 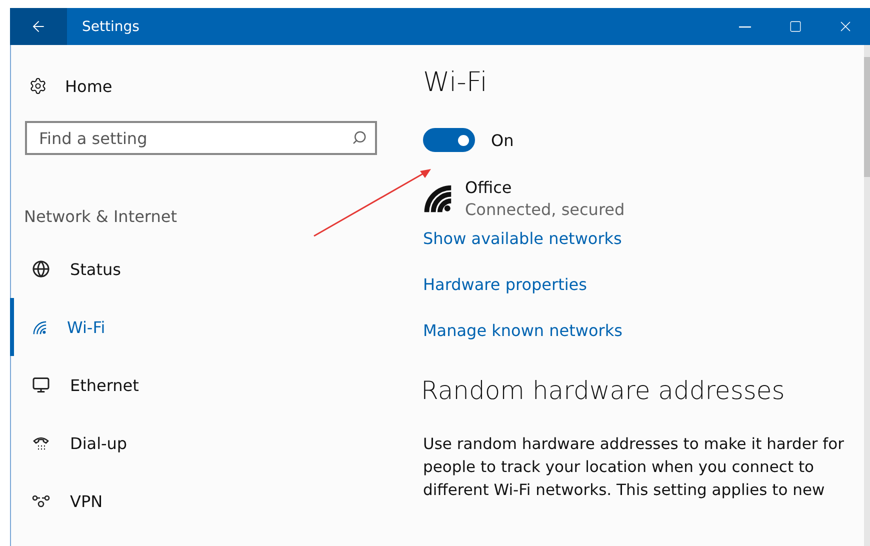 I want to click on globe-icon, so click(x=41, y=269).